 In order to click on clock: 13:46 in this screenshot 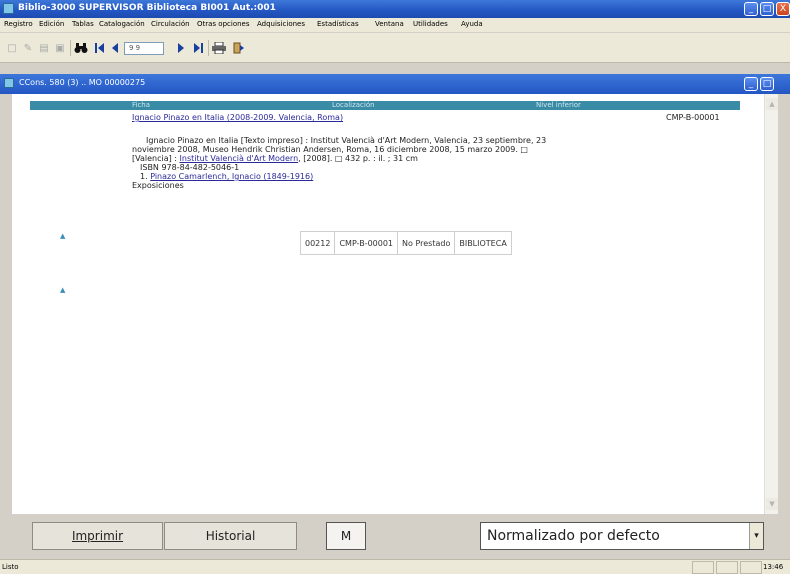, I will do `click(773, 567)`.